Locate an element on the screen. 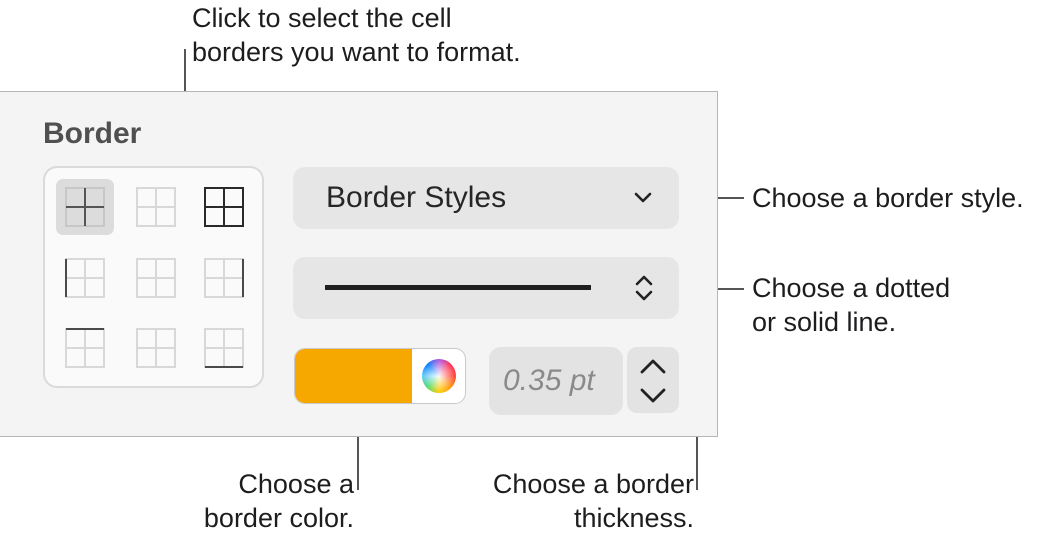 This screenshot has width=1056, height=538. color-wheel-icon is located at coordinates (439, 376).